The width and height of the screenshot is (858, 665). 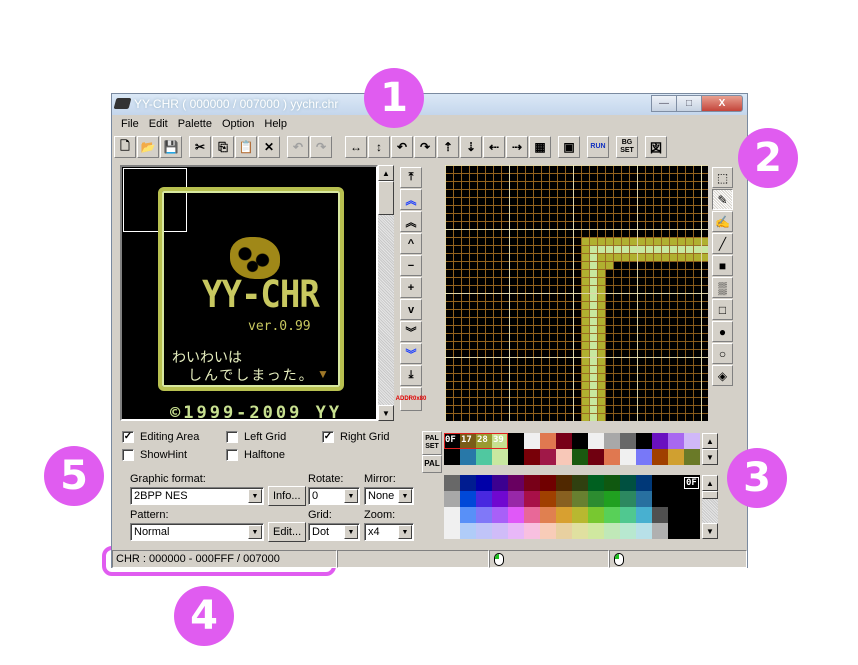 What do you see at coordinates (517, 147) in the screenshot?
I see `shift-right-button: ⇢` at bounding box center [517, 147].